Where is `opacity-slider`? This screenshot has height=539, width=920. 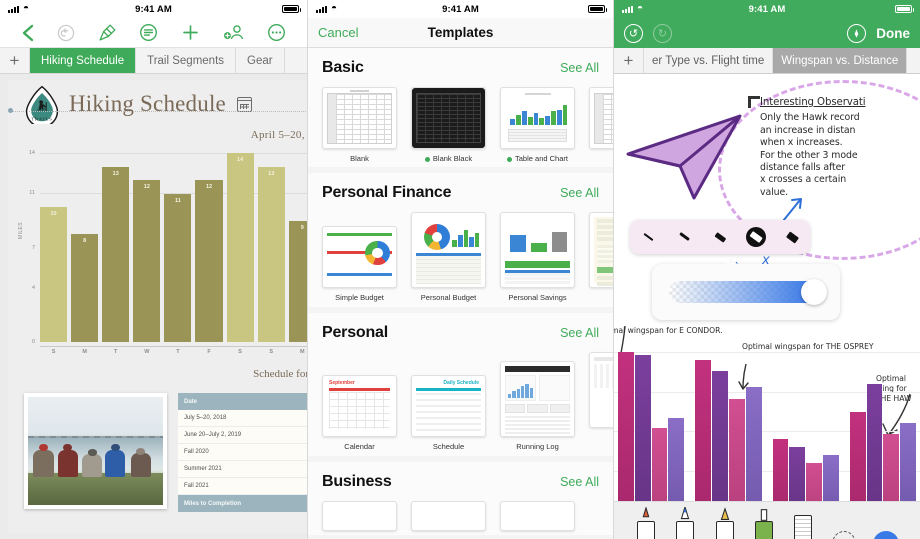
opacity-slider is located at coordinates (748, 292).